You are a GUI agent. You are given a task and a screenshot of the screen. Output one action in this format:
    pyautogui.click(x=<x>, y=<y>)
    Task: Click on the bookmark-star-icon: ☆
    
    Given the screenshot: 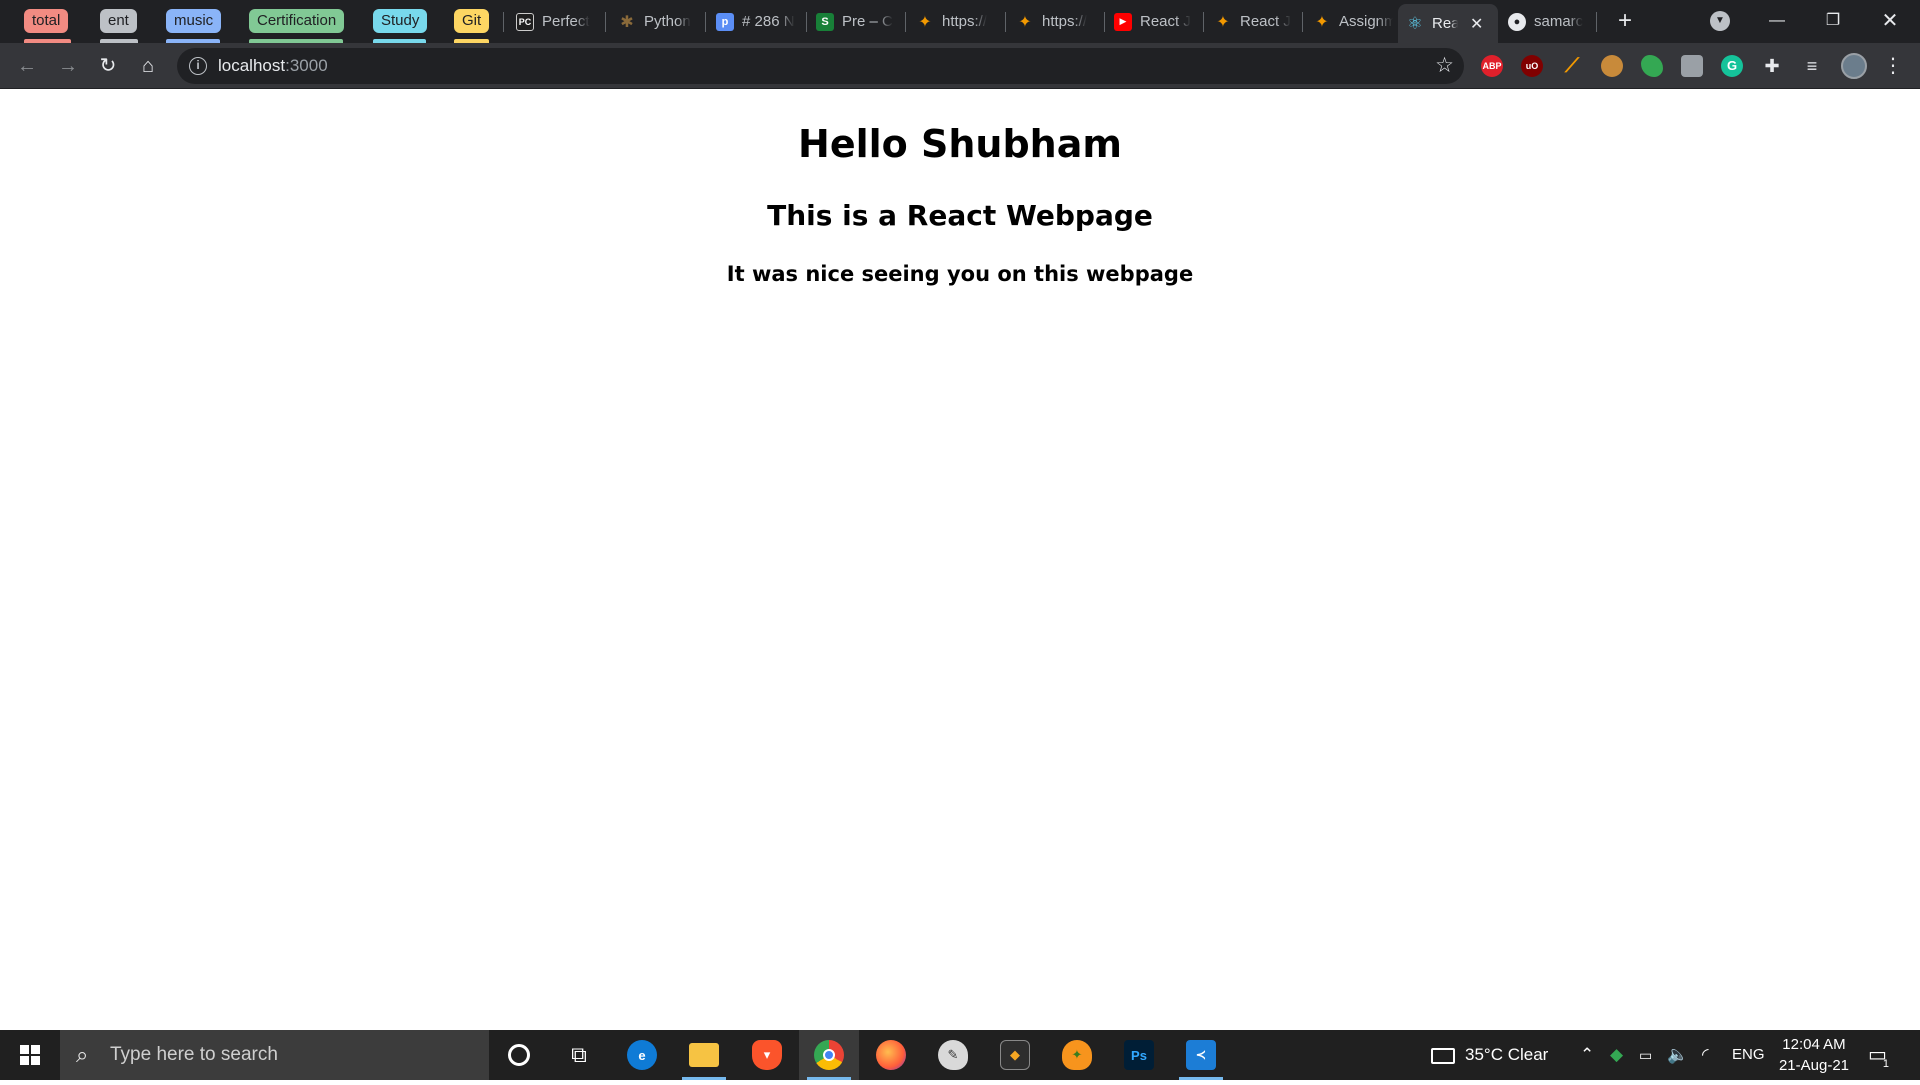 What is the action you would take?
    pyautogui.click(x=1444, y=65)
    